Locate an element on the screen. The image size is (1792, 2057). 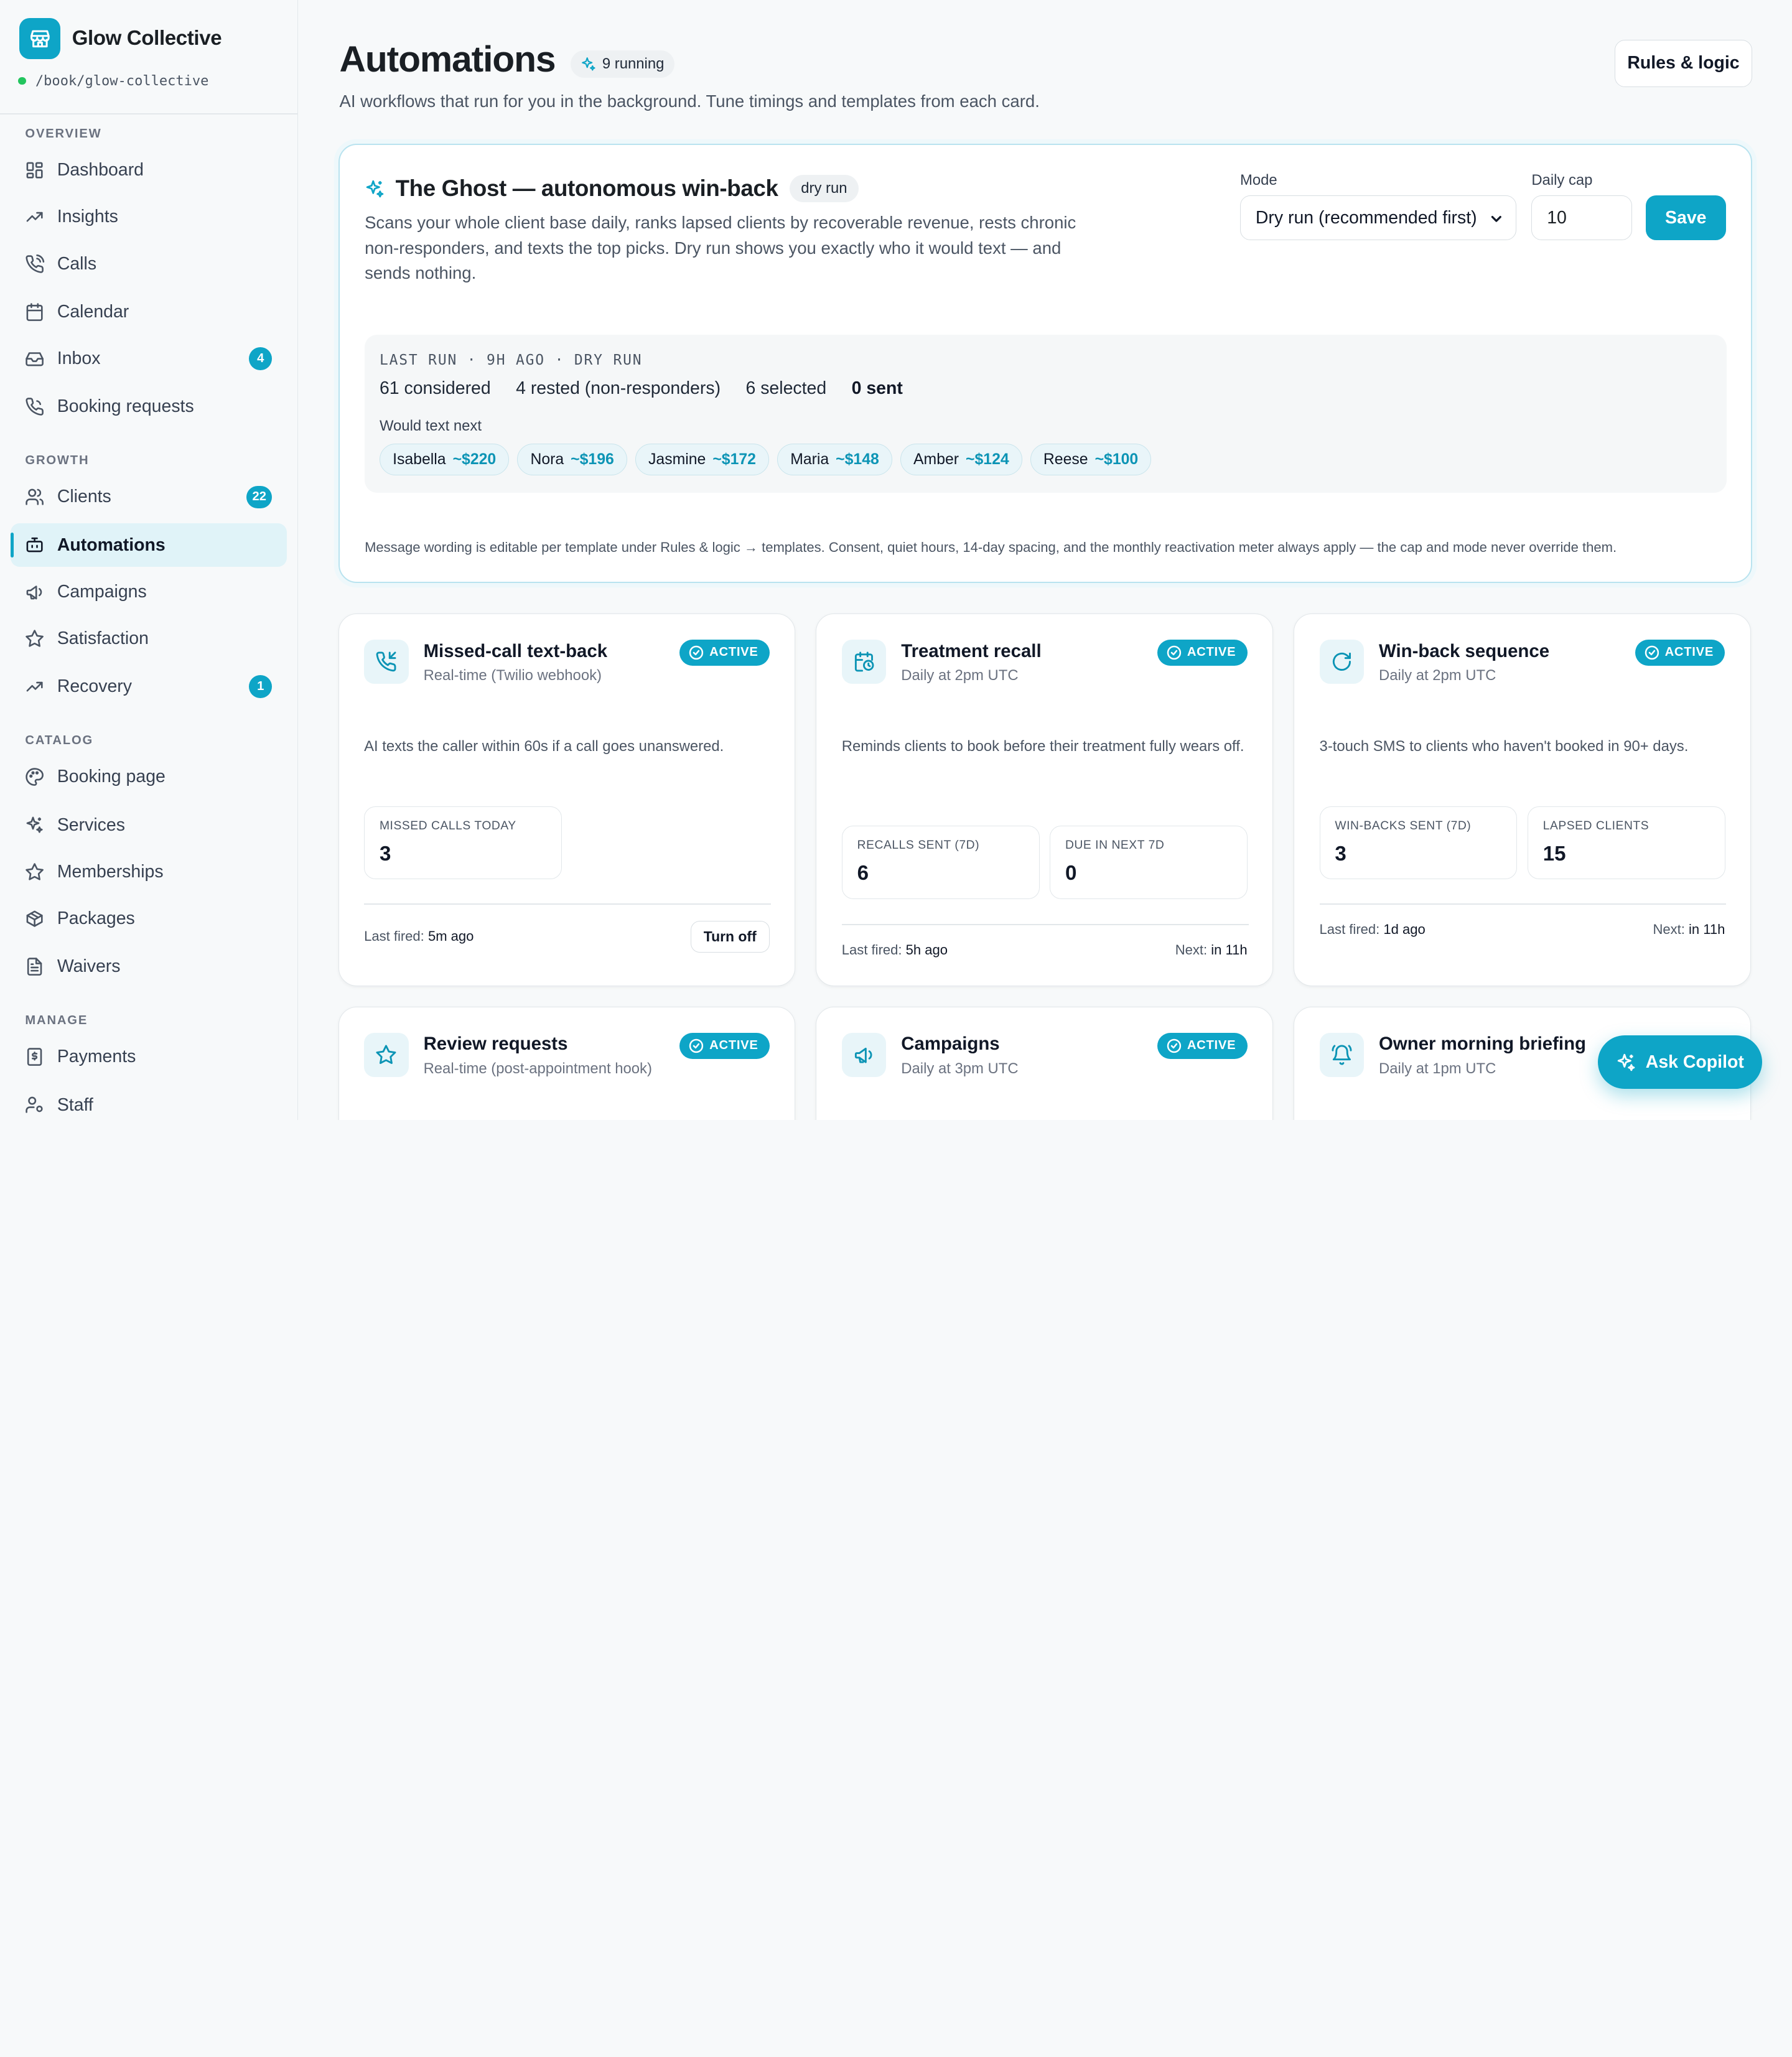
sidebar-item-booking-requests: Booking requests is located at coordinates (149, 407).